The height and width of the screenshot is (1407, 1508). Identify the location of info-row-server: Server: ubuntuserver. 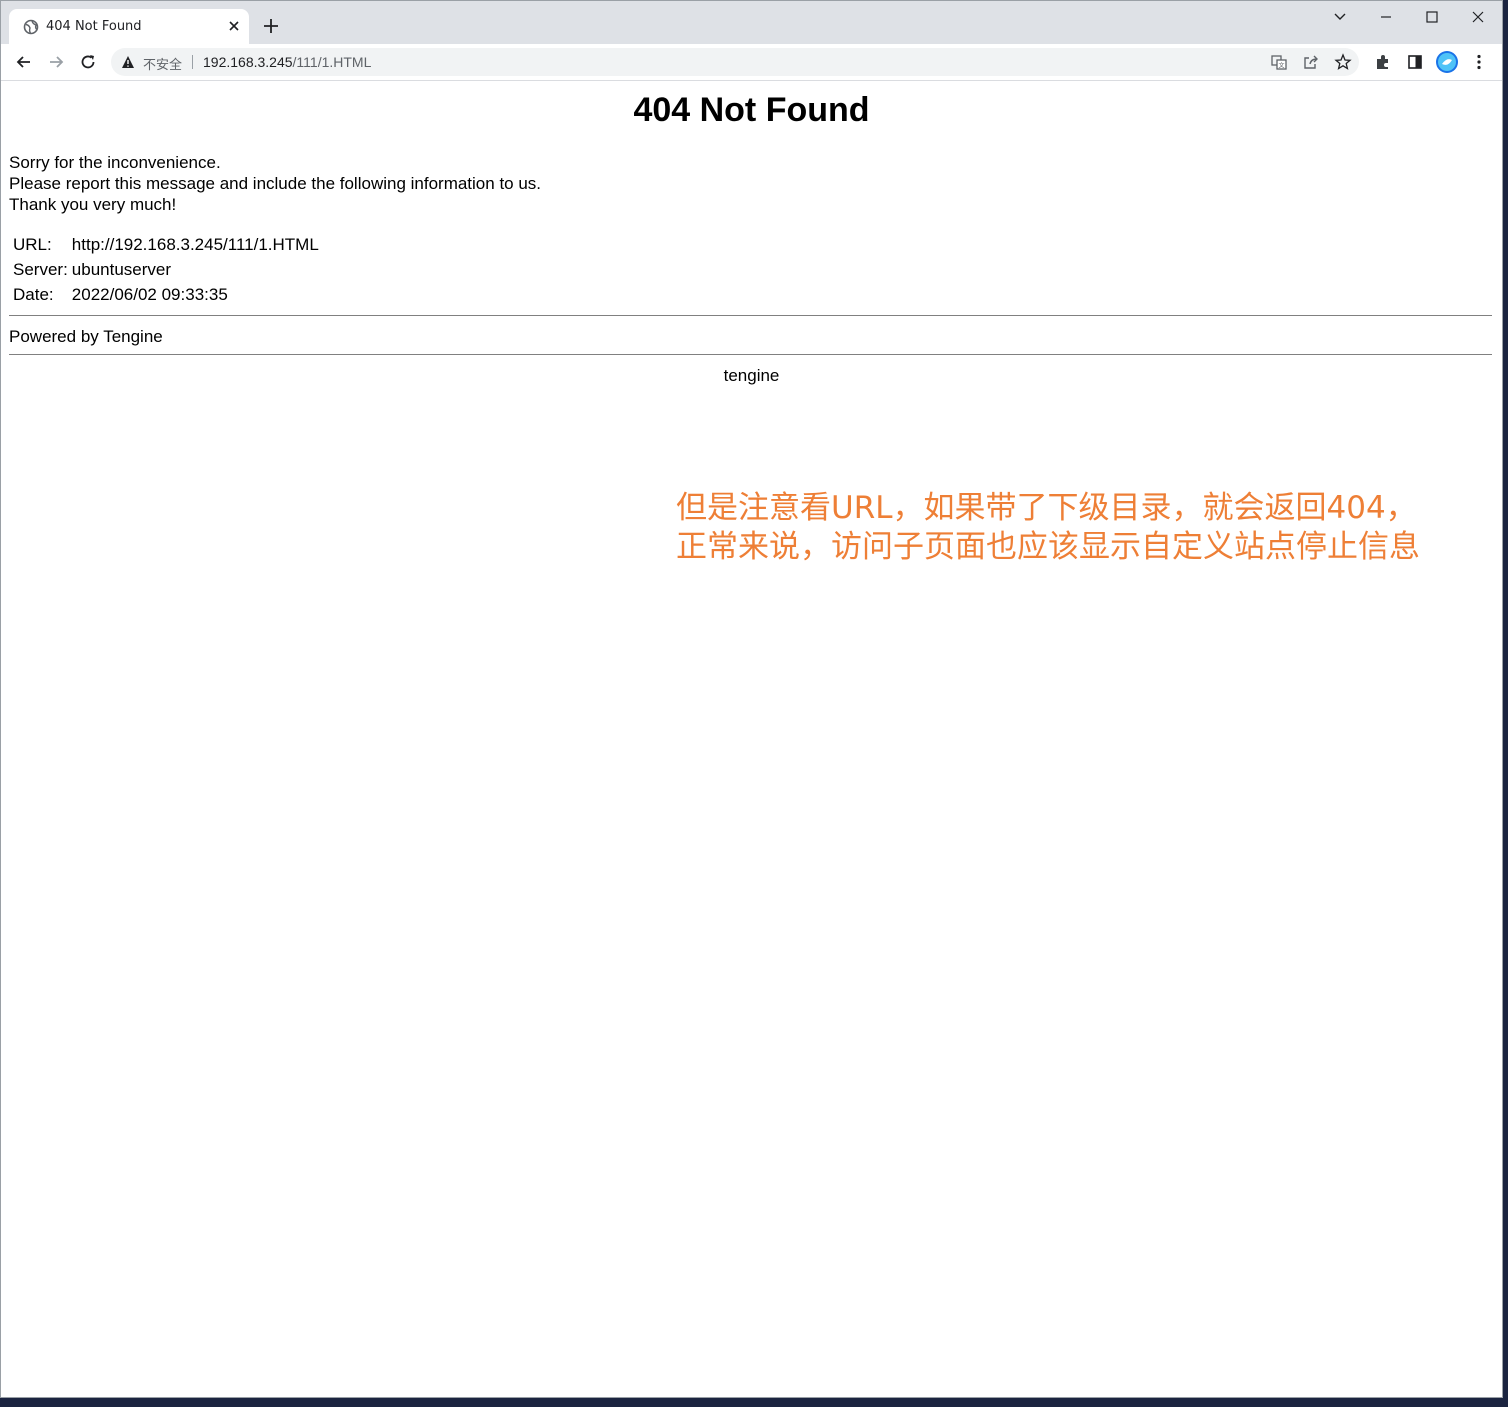
(167, 269).